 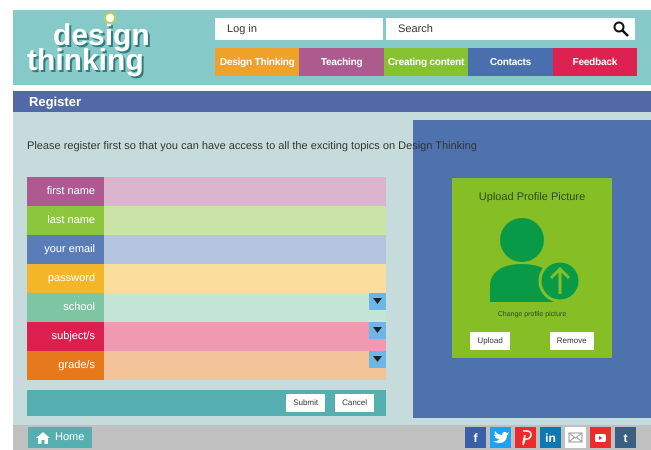 What do you see at coordinates (65, 249) in the screenshot?
I see `field-label: your email` at bounding box center [65, 249].